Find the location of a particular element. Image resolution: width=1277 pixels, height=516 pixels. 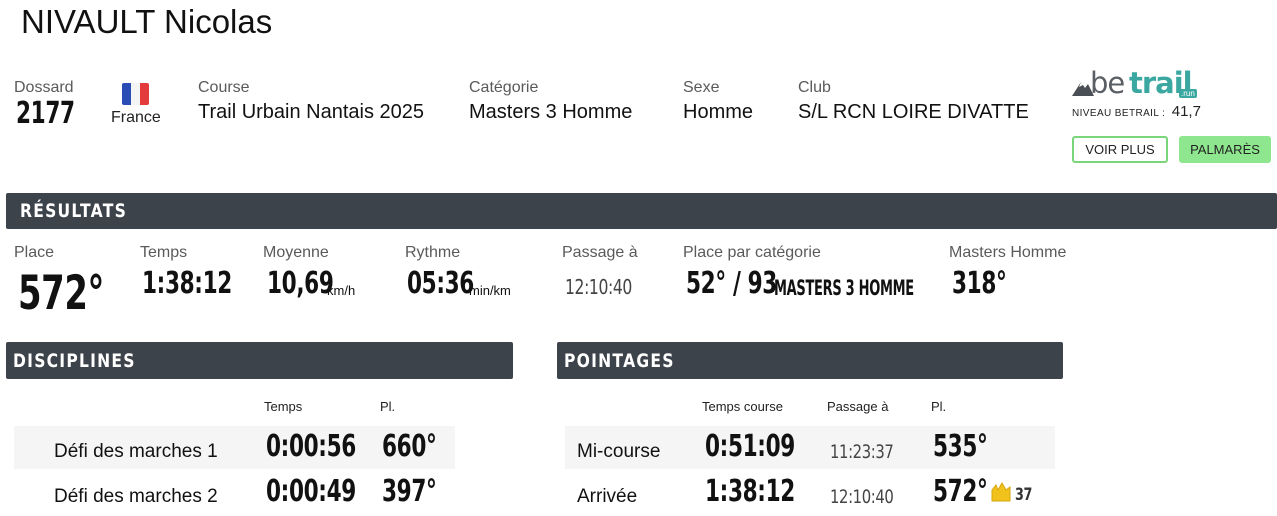

dossard-value: 2177 is located at coordinates (57, 113).